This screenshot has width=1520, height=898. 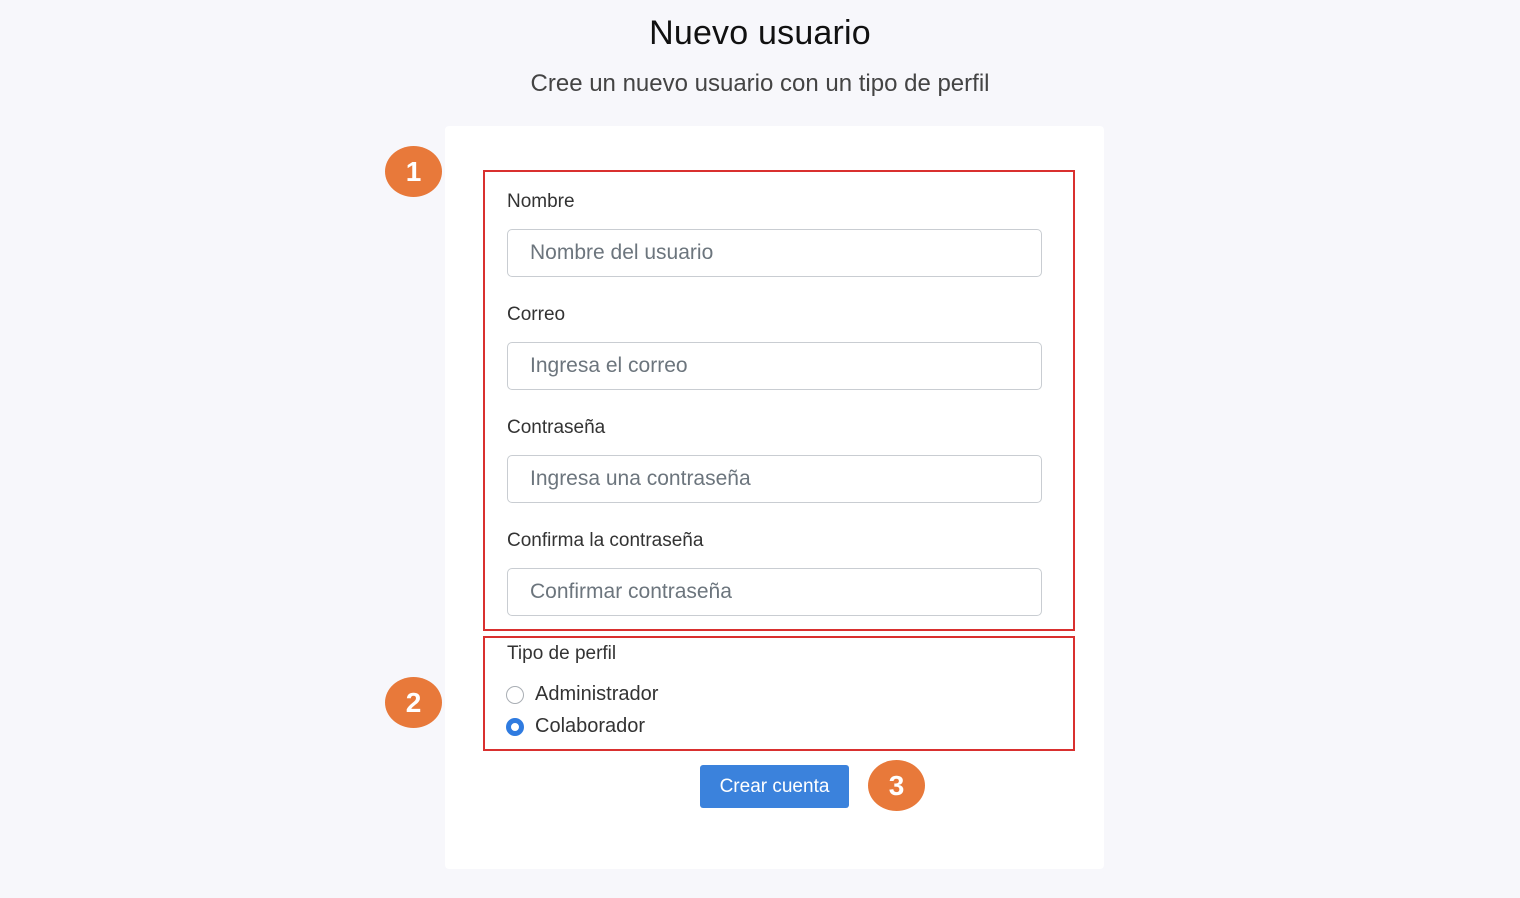 What do you see at coordinates (597, 694) in the screenshot?
I see `radio-label-administrador: Administrador` at bounding box center [597, 694].